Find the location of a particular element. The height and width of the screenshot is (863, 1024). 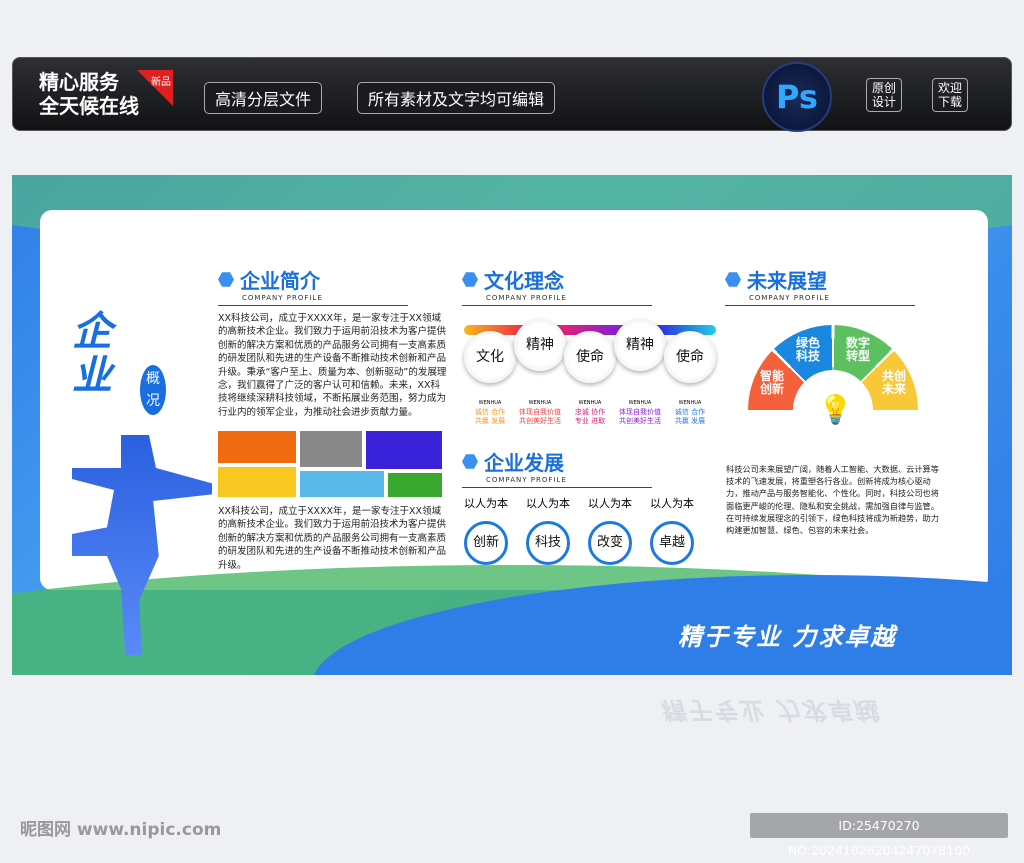

side-title: 企业 is located at coordinates (92, 354).